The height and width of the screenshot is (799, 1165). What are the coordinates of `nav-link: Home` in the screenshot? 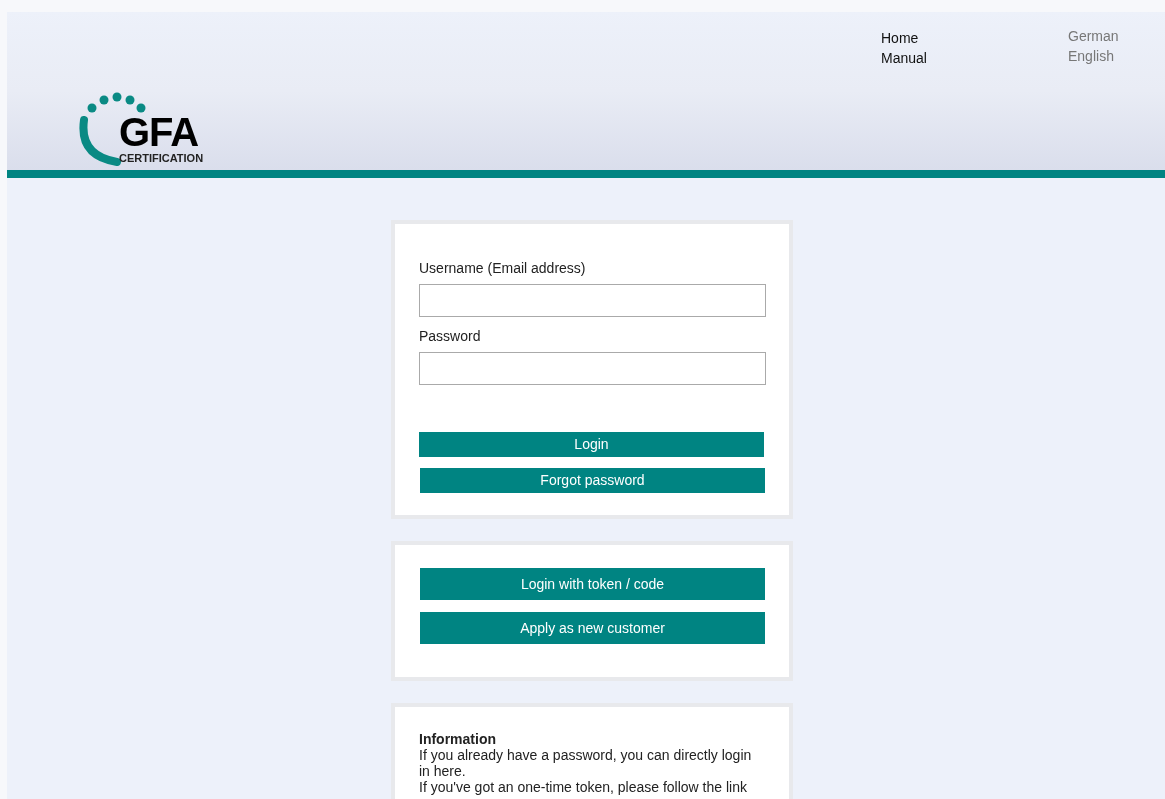 It's located at (904, 38).